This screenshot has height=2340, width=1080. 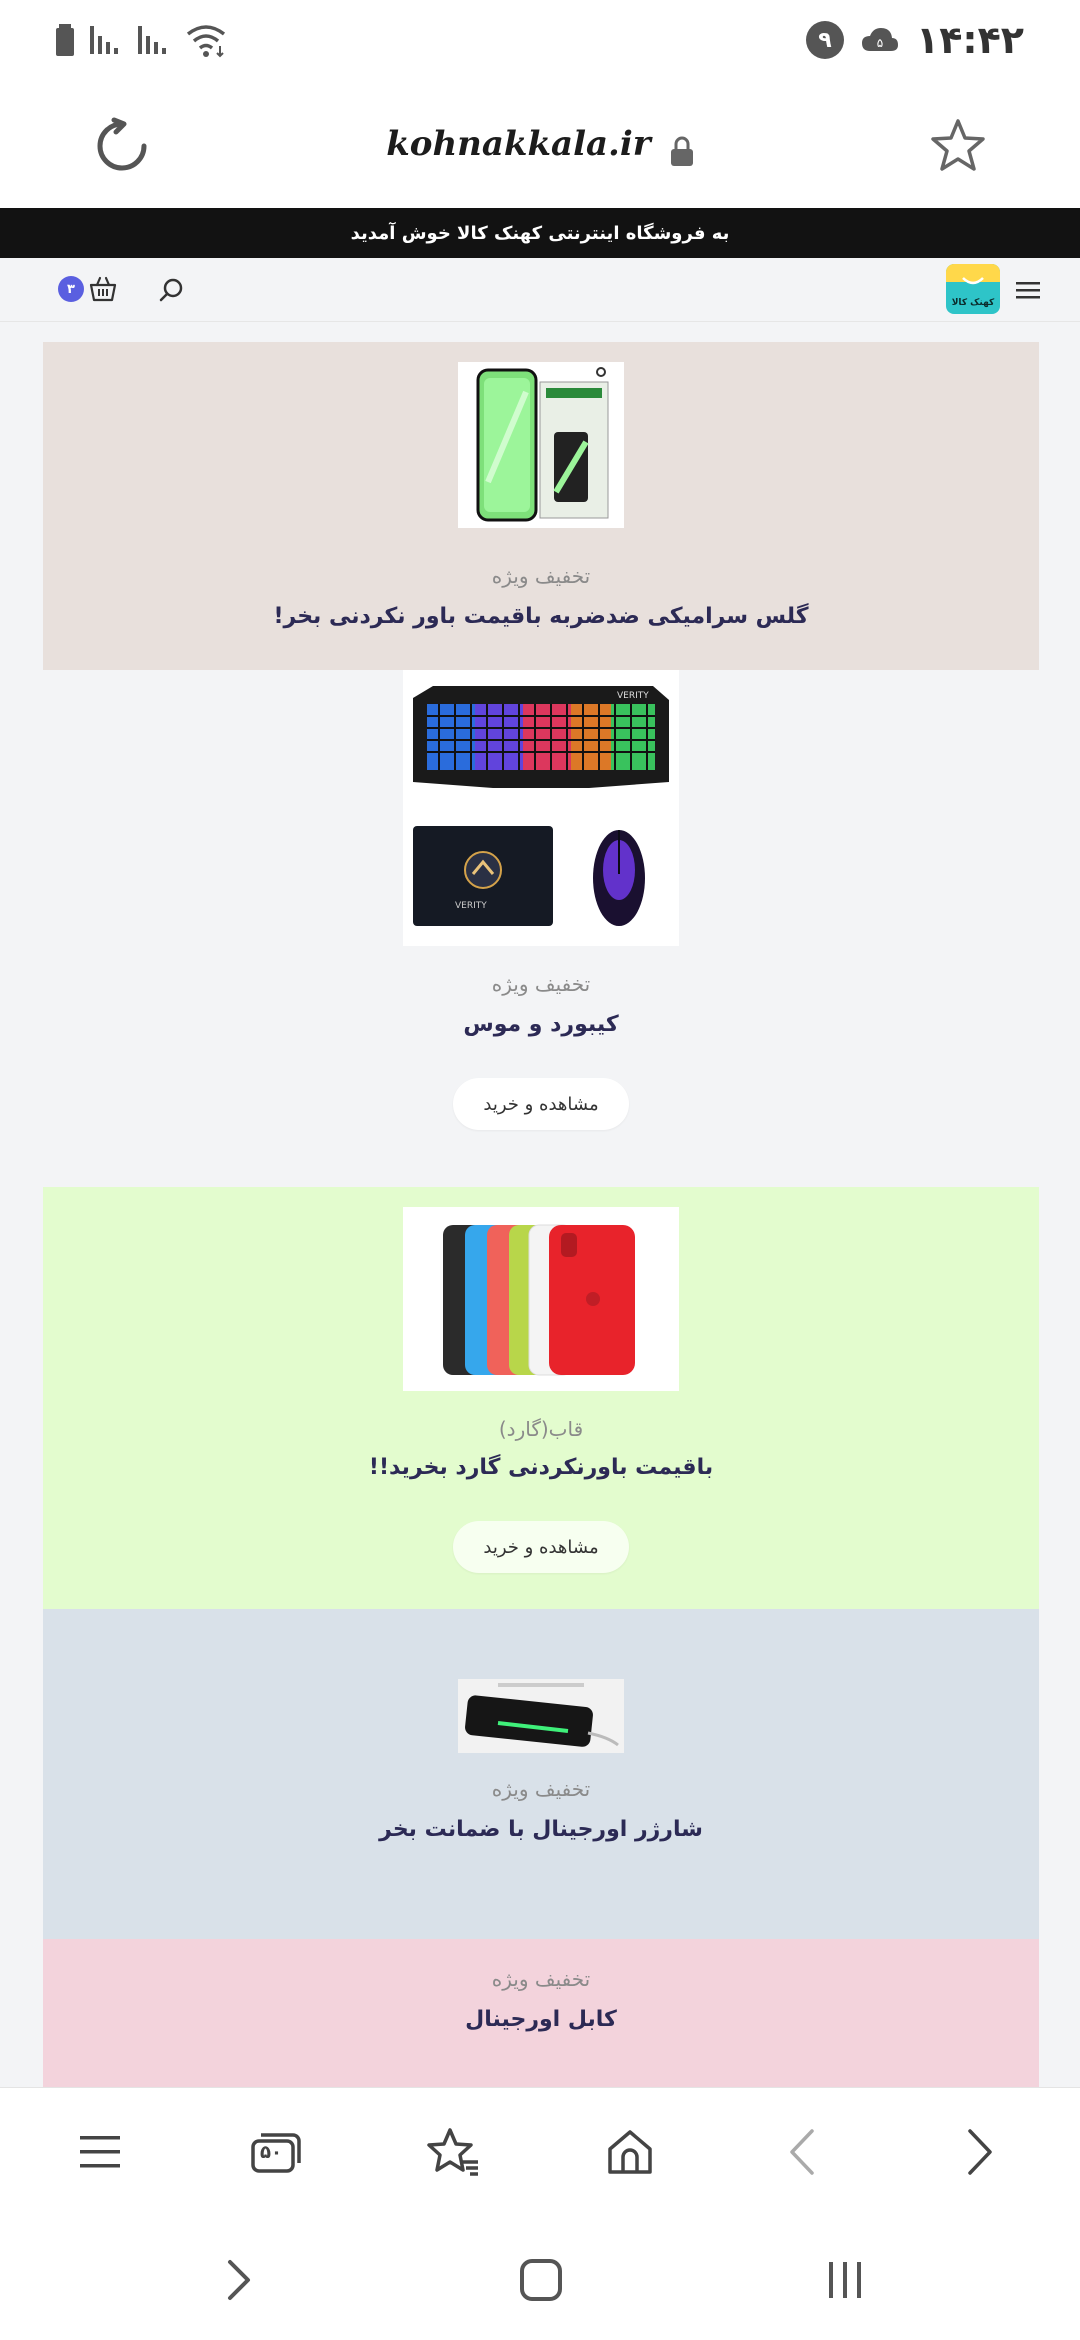 I want to click on status-right: ۹ ۵ ۱۴:۴۲, so click(x=915, y=40).